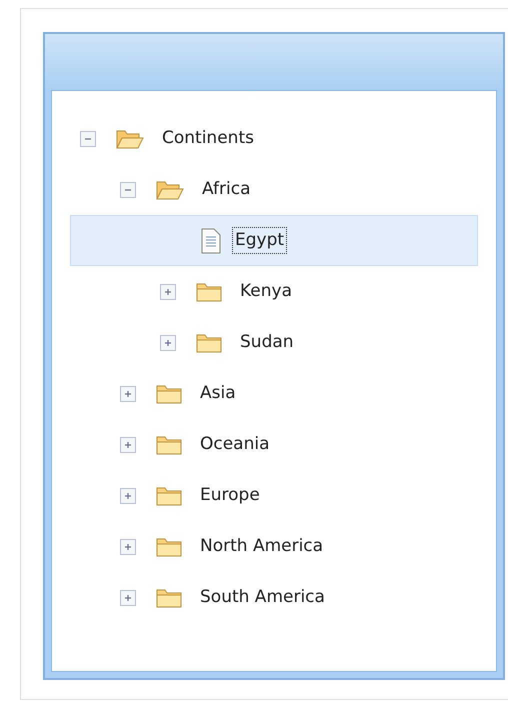 The image size is (508, 705). Describe the element at coordinates (211, 241) in the screenshot. I see `document-icon` at that location.